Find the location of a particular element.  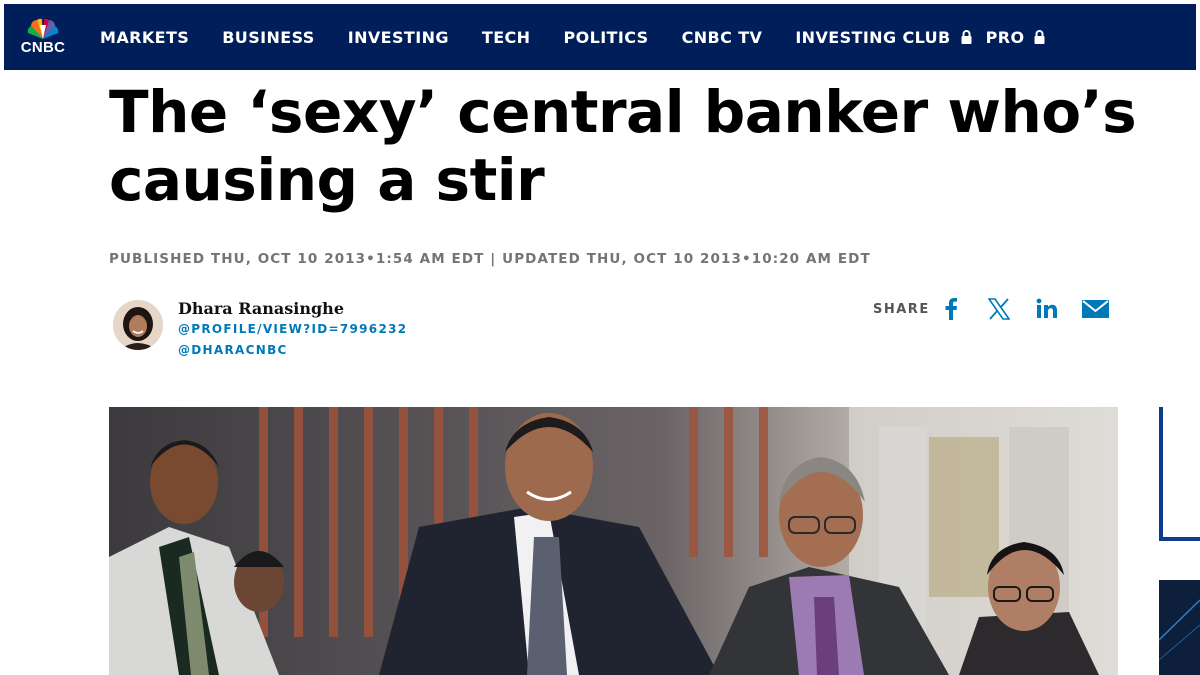

rail-ad-graphic is located at coordinates (1179, 630).